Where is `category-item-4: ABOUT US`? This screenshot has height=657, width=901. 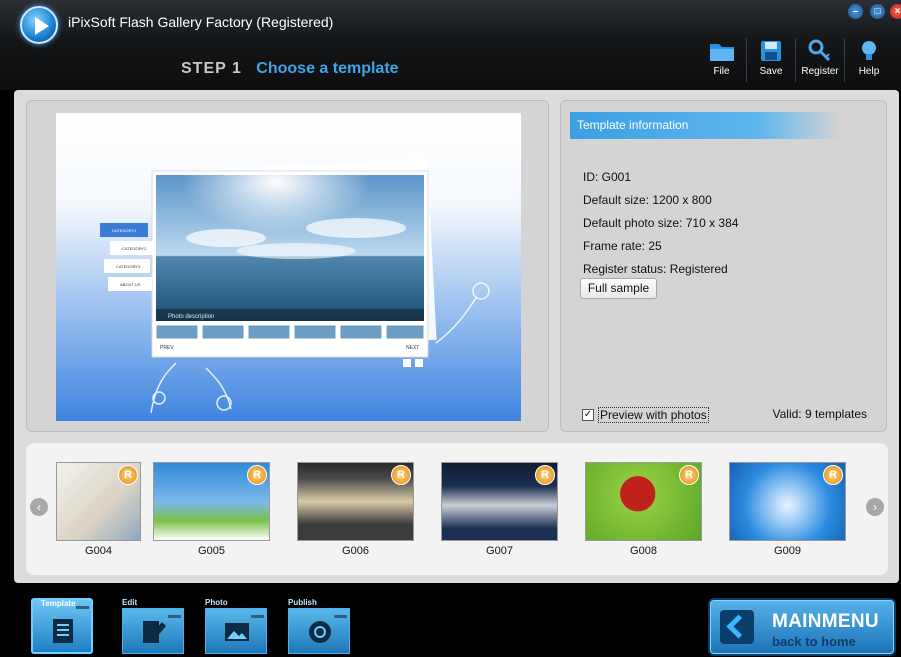 category-item-4: ABOUT US is located at coordinates (130, 284).